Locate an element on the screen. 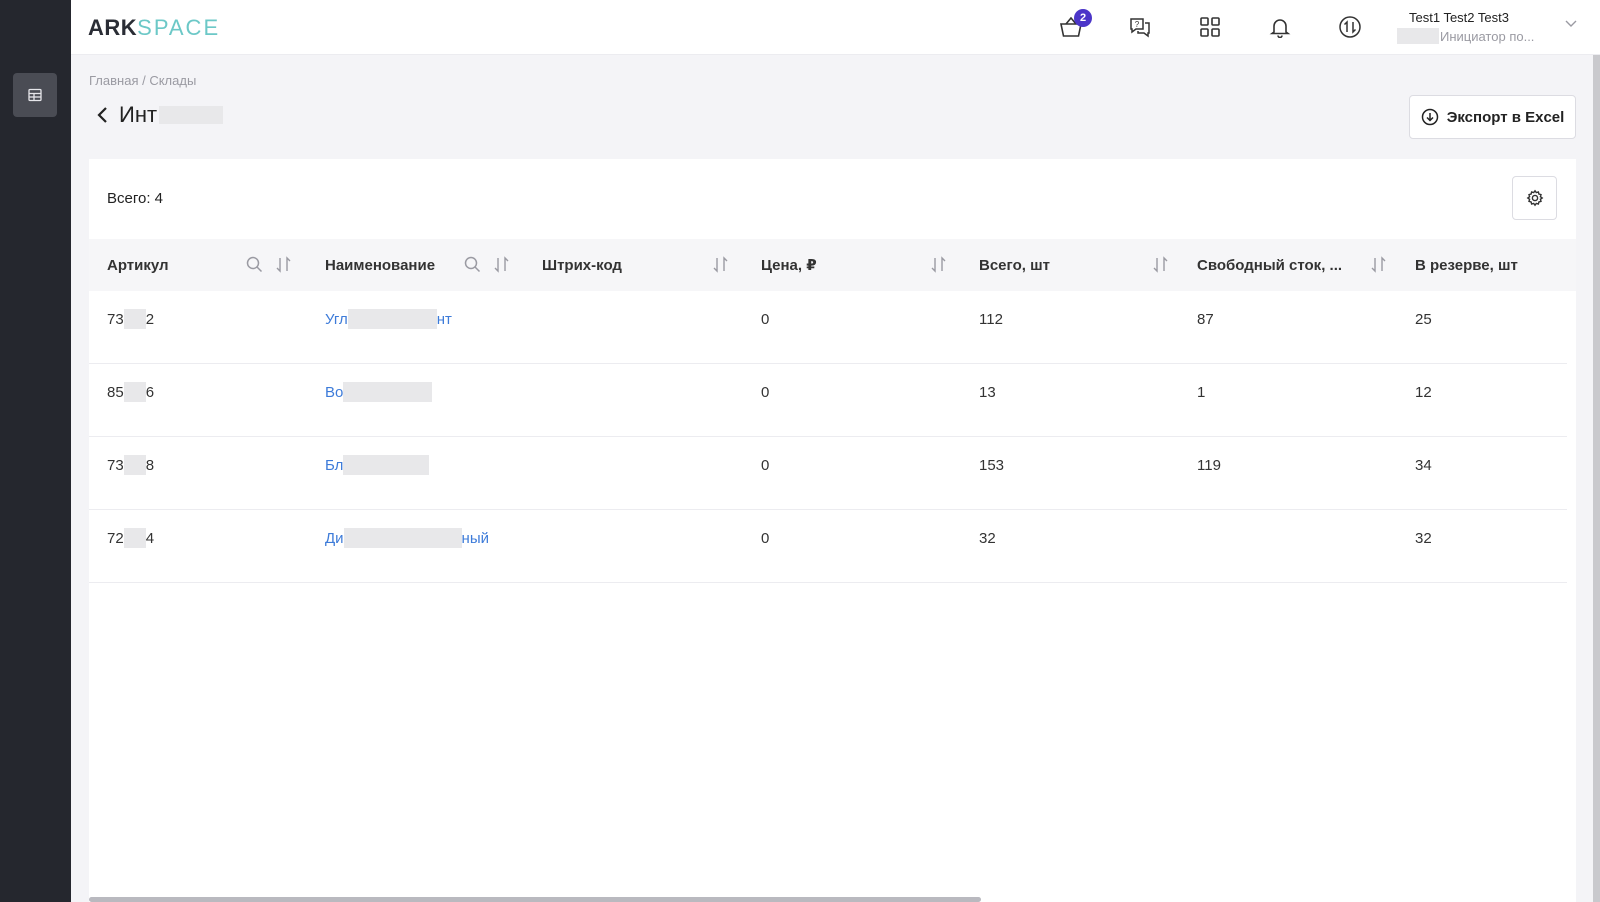 The height and width of the screenshot is (902, 1600). sku-cell: 73 2 is located at coordinates (130, 319).